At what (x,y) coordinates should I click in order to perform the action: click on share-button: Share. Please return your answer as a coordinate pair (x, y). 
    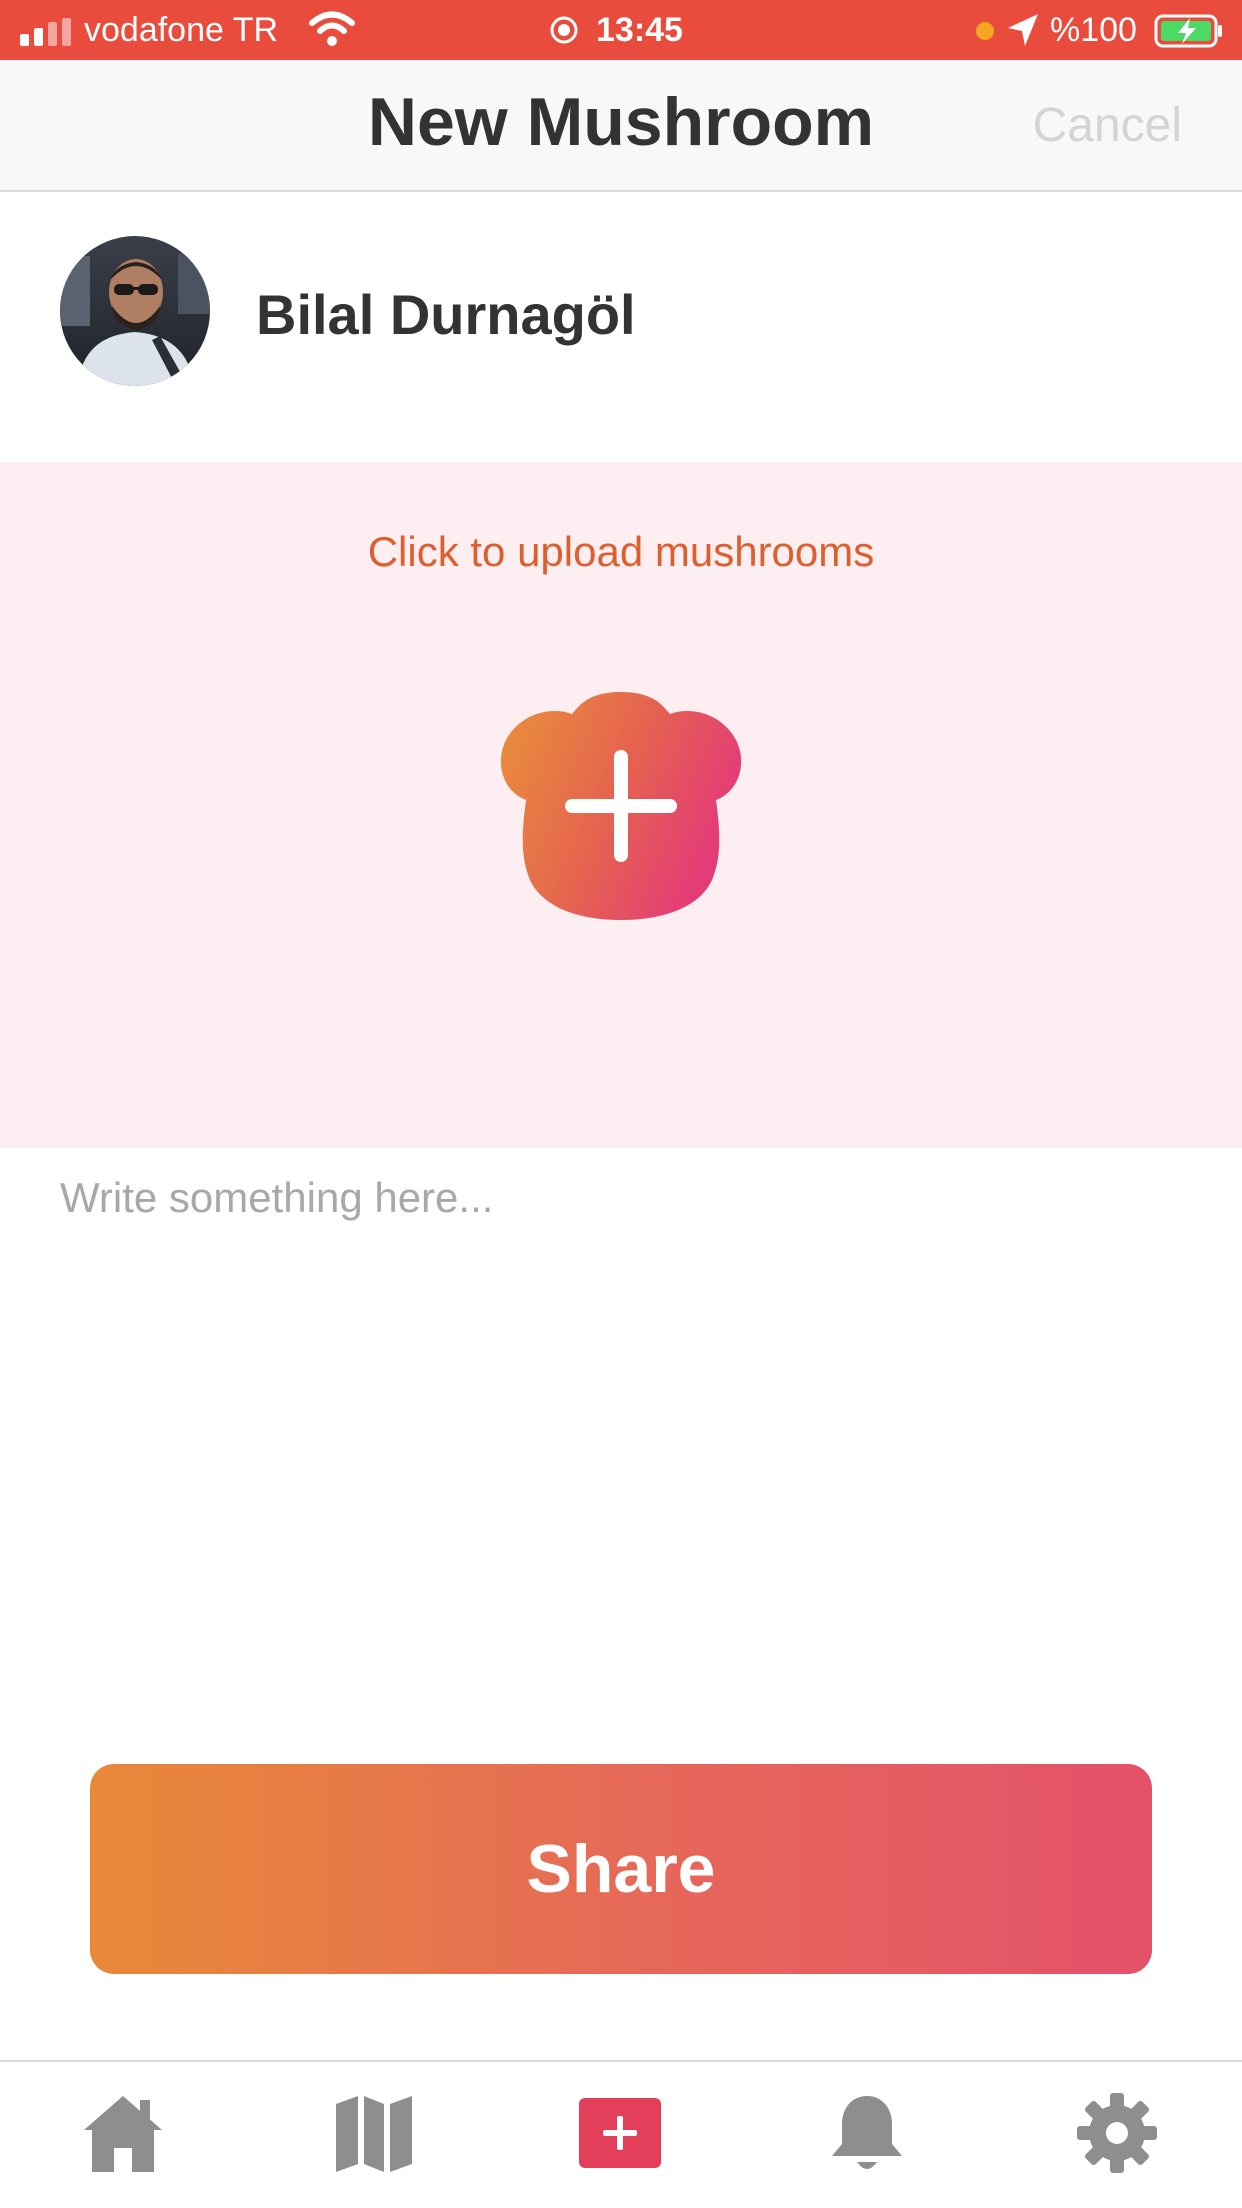
    Looking at the image, I should click on (621, 1869).